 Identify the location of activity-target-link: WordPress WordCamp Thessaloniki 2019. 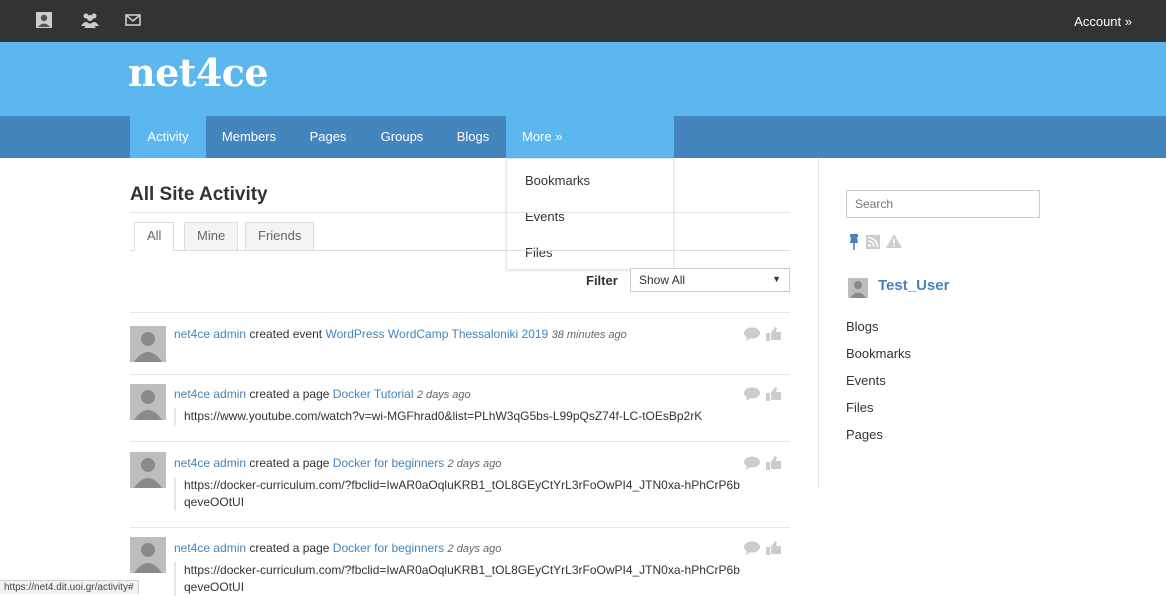
(436, 334).